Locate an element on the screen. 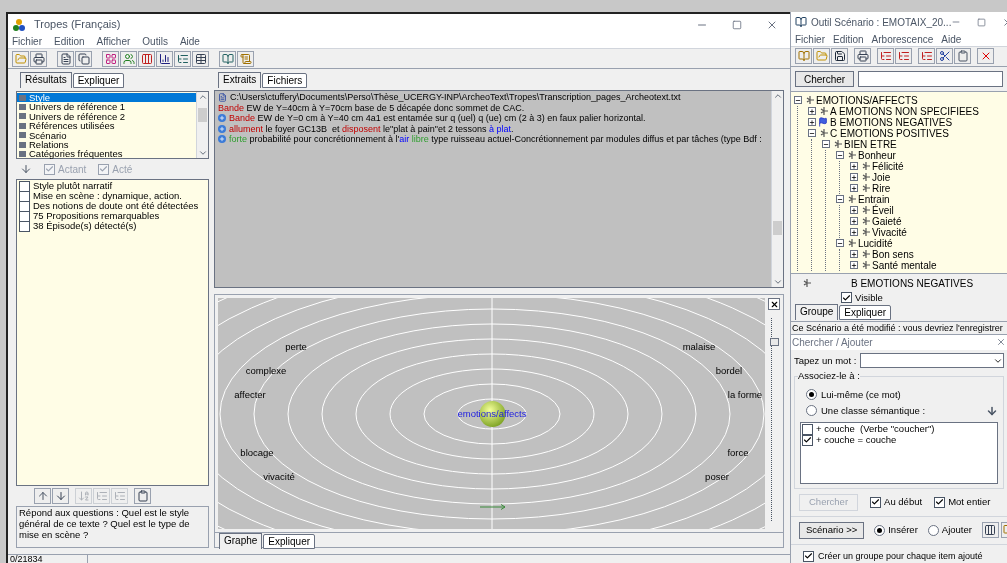 This screenshot has width=1007, height=563. grid-icon is located at coordinates (110, 58).